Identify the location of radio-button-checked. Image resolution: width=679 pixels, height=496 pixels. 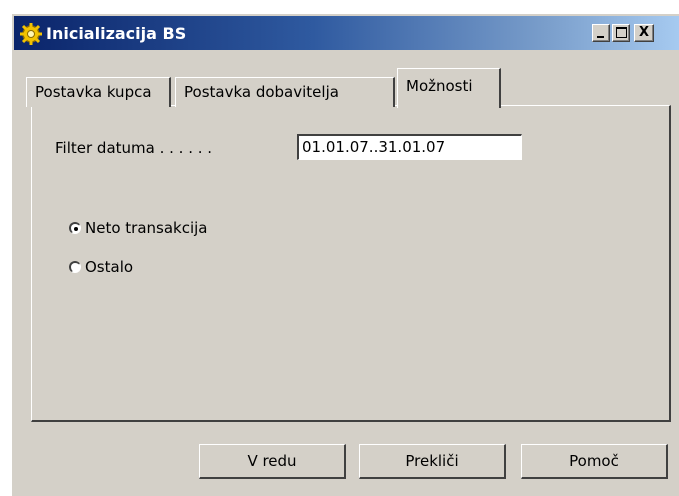
(75, 228).